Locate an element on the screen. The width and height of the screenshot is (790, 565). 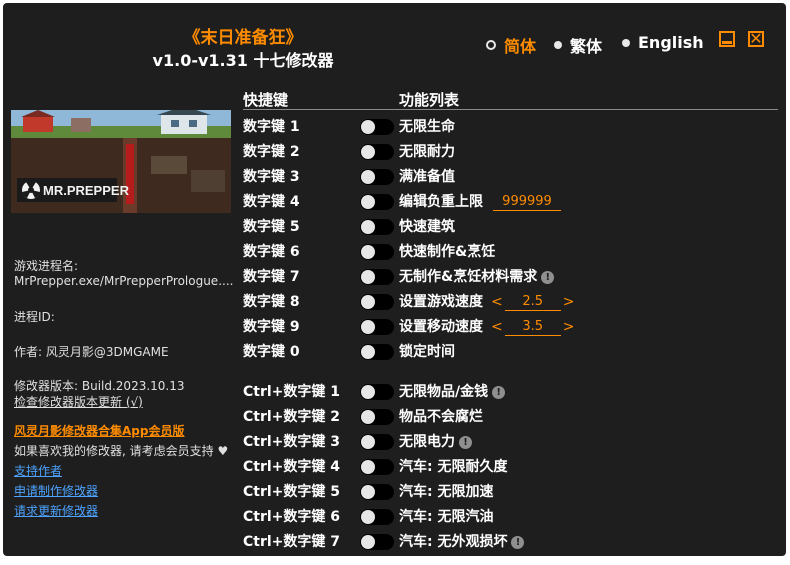
support-message-text: 如果喜欢我的修改器, 请考虑会员支持 is located at coordinates (114, 451).